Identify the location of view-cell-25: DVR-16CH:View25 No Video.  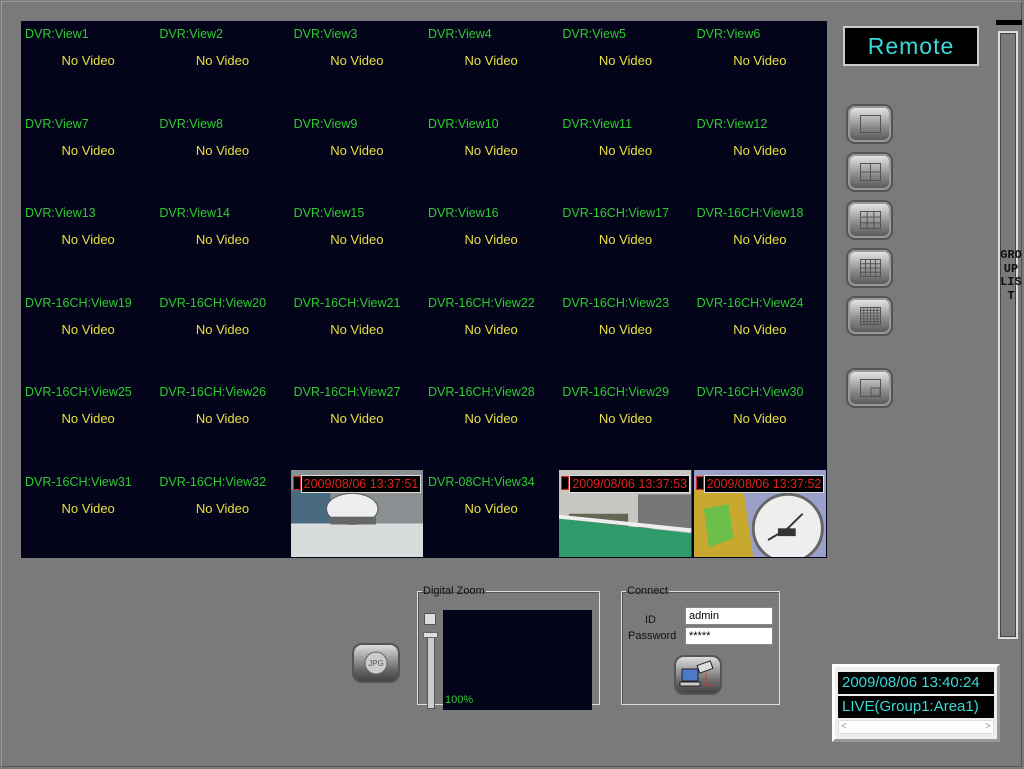
(88, 424).